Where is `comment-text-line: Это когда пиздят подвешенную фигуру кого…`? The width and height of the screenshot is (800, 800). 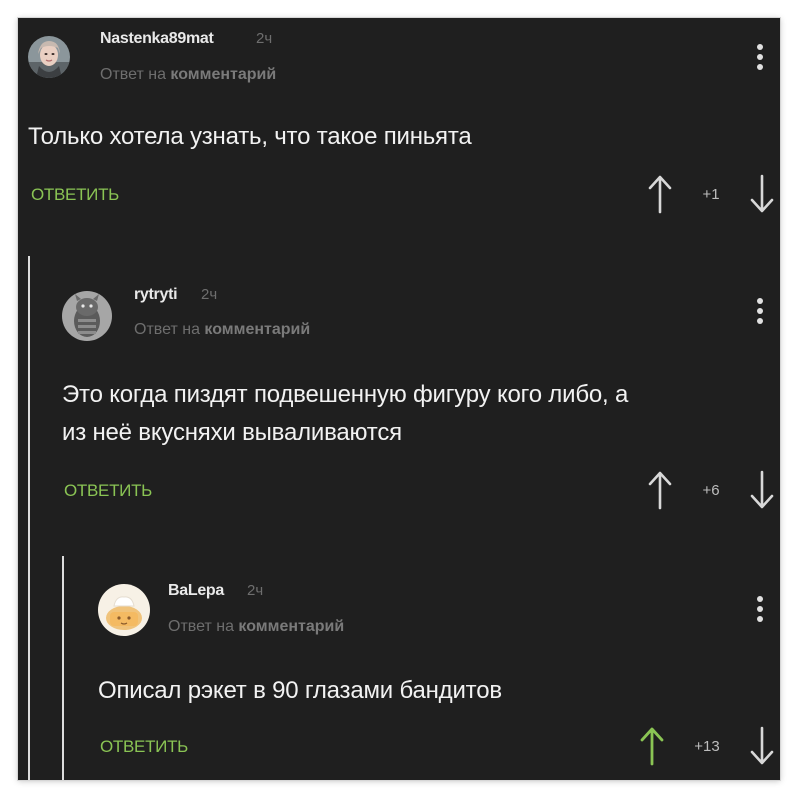
comment-text-line: Это когда пиздят подвешенную фигуру кого… is located at coordinates (345, 394).